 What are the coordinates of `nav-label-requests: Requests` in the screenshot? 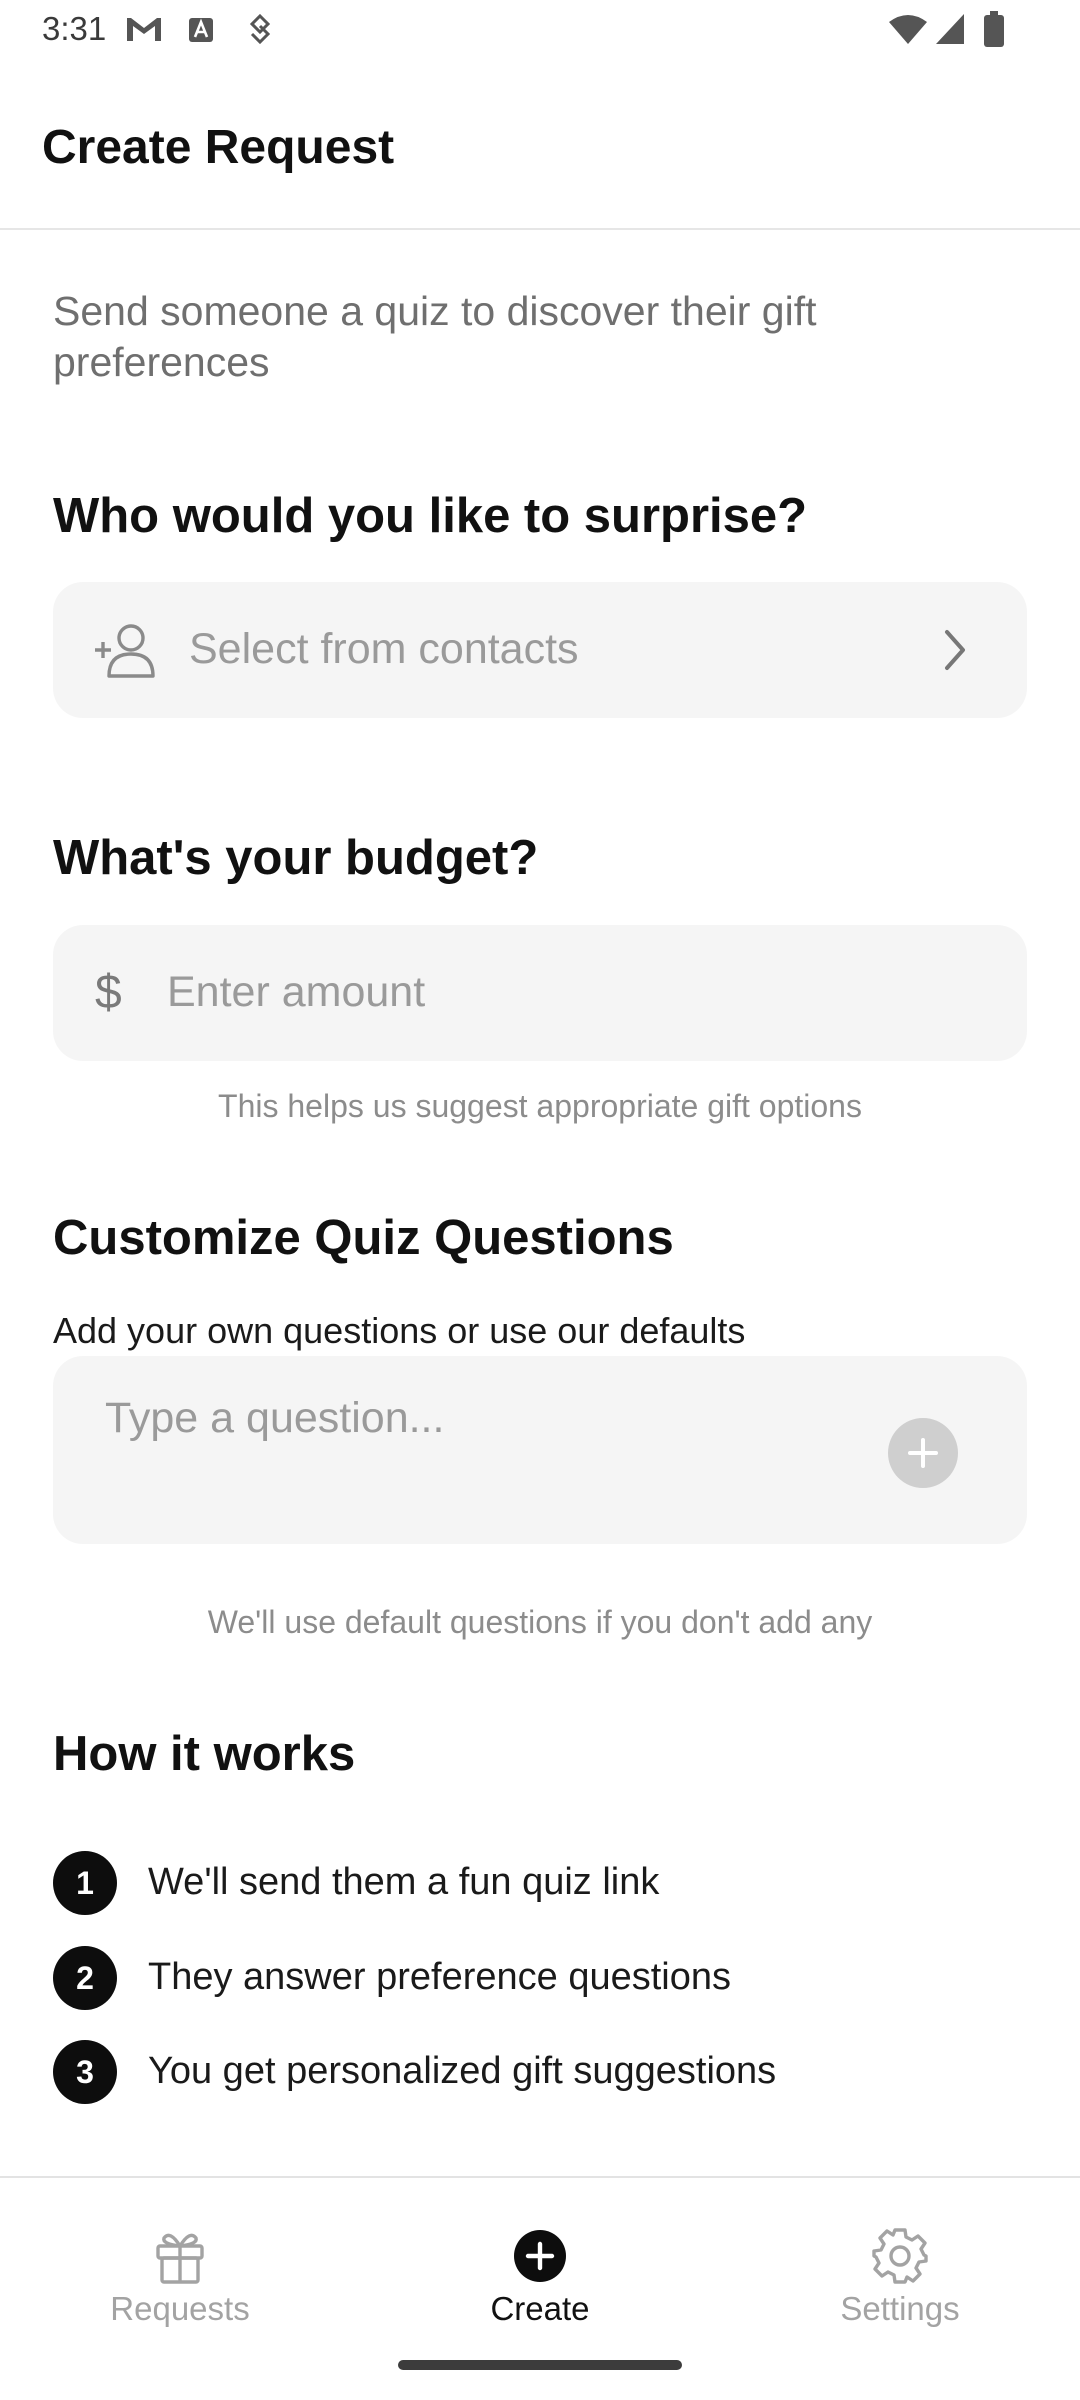 It's located at (180, 2308).